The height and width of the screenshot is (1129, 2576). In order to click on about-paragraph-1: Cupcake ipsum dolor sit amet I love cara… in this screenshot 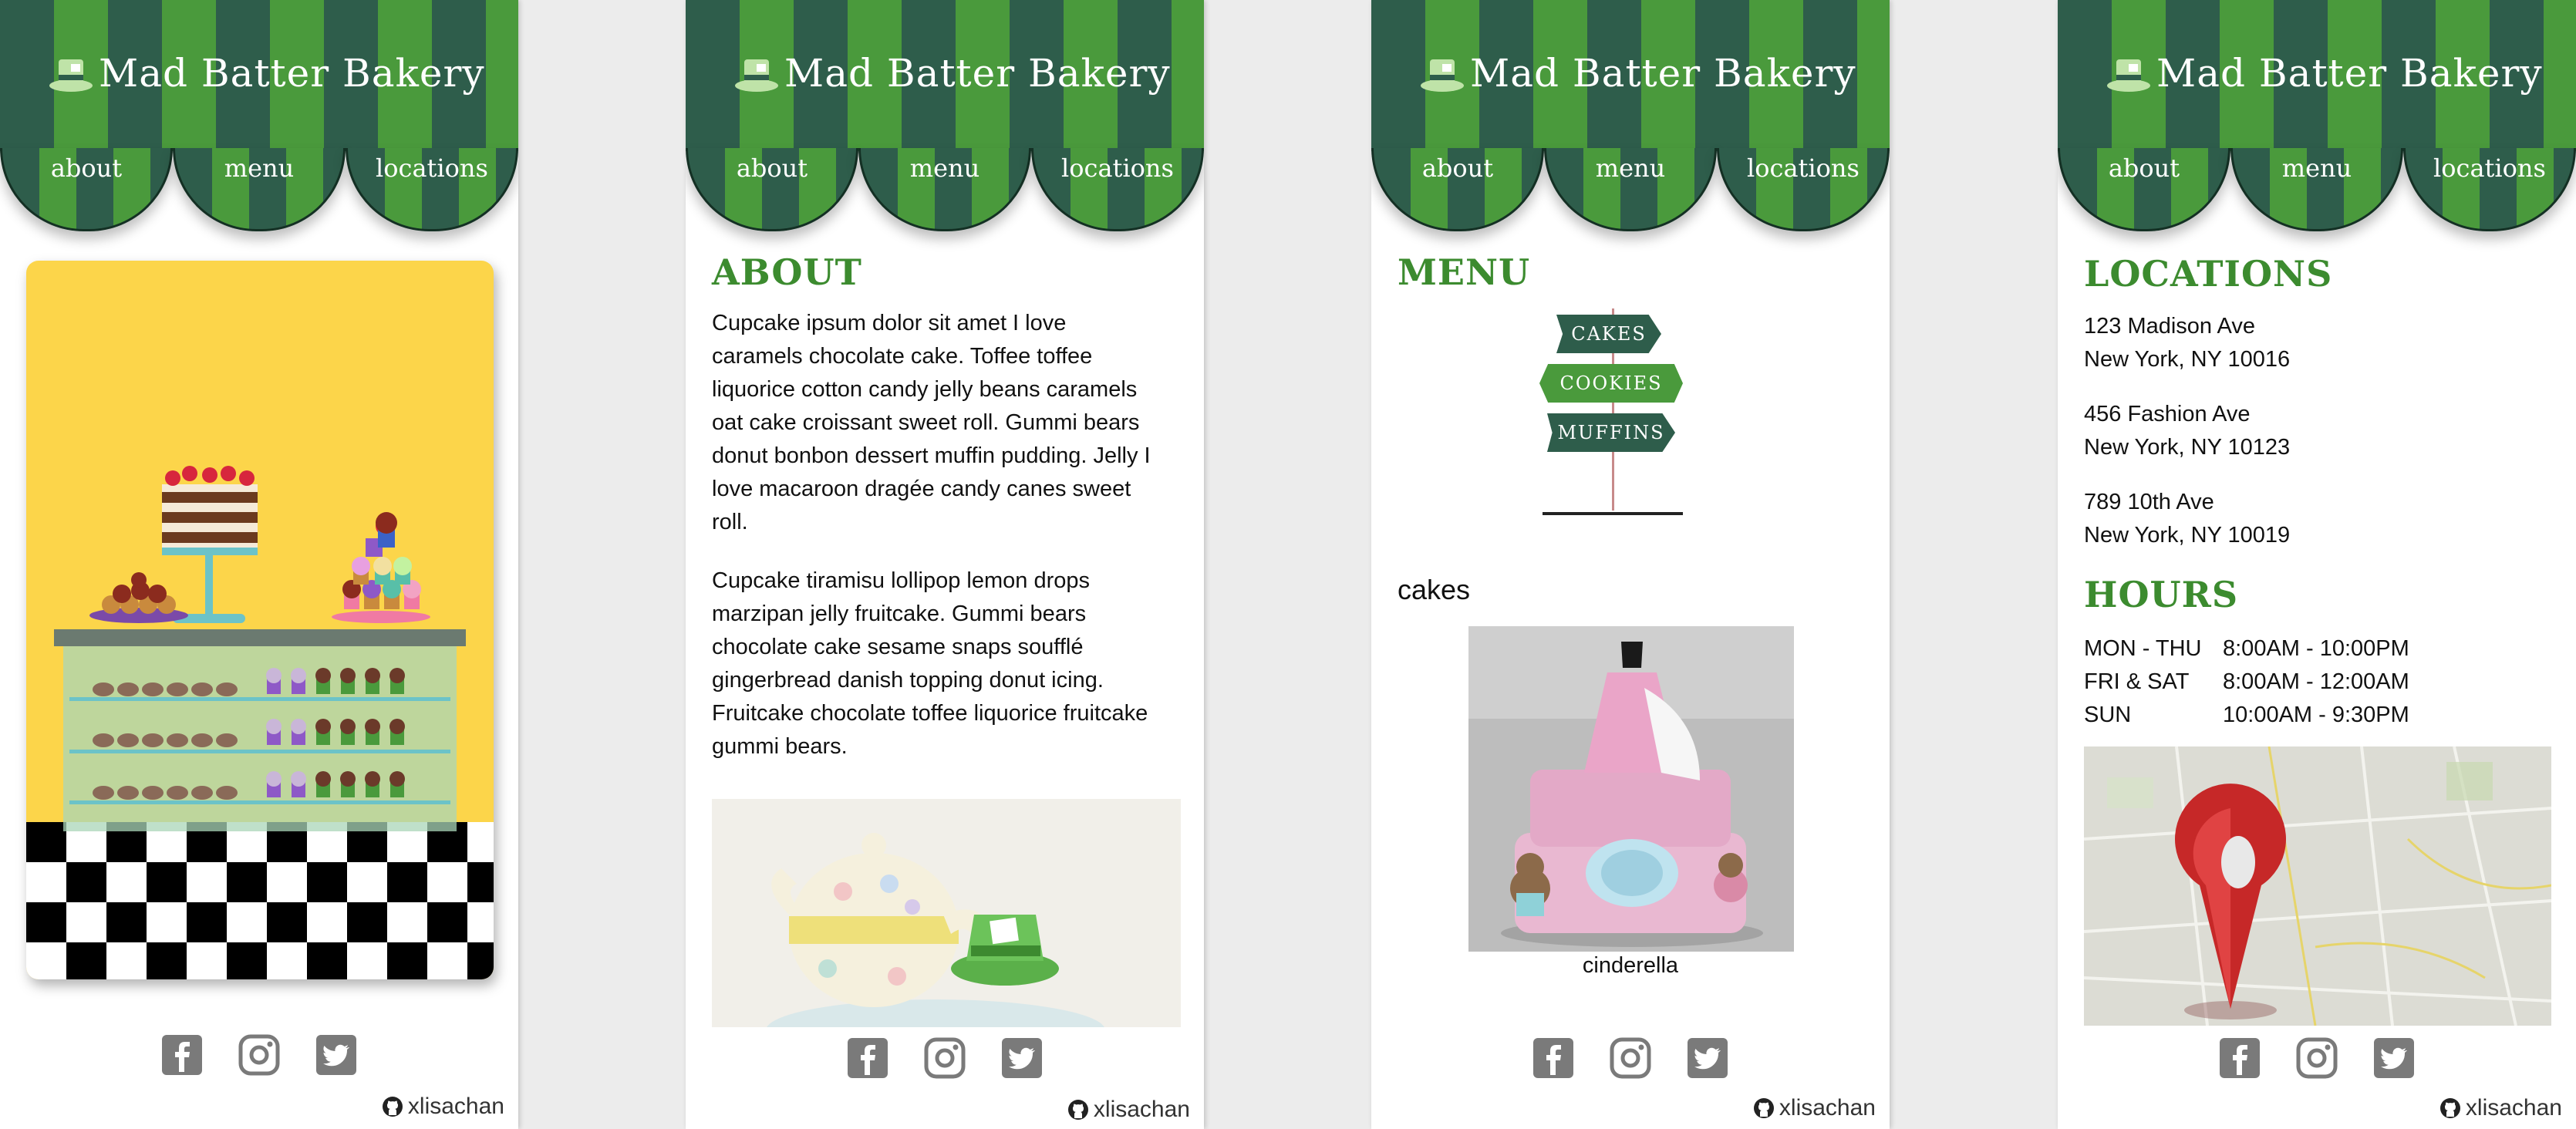, I will do `click(931, 422)`.